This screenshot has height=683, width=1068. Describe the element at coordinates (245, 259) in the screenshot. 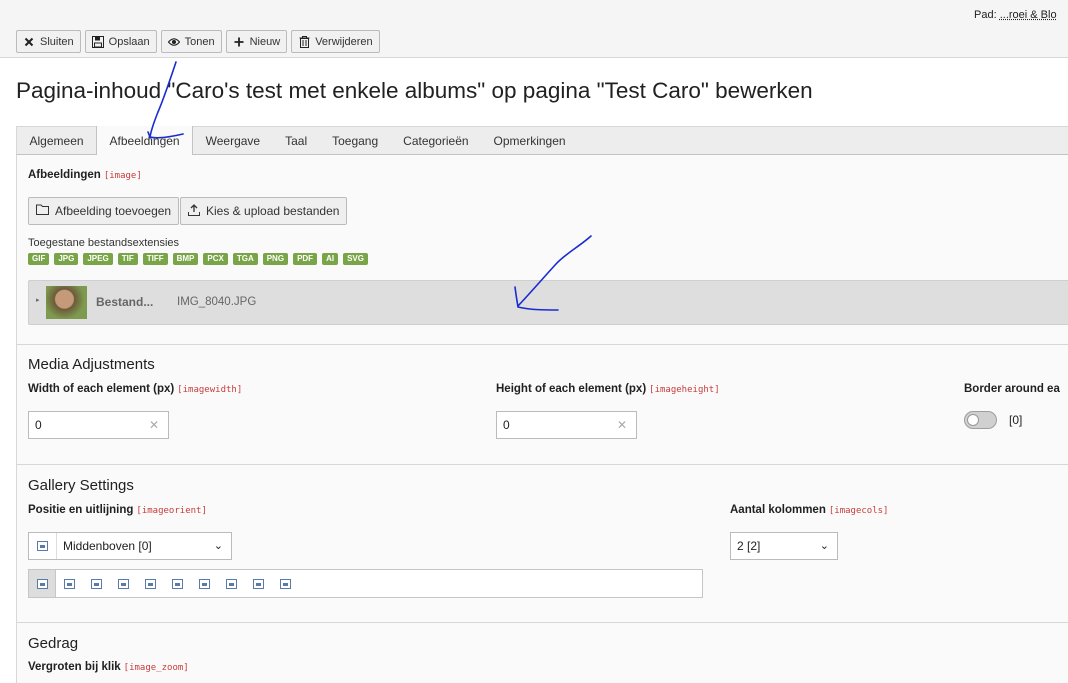

I see `extension-badge: TGA` at that location.